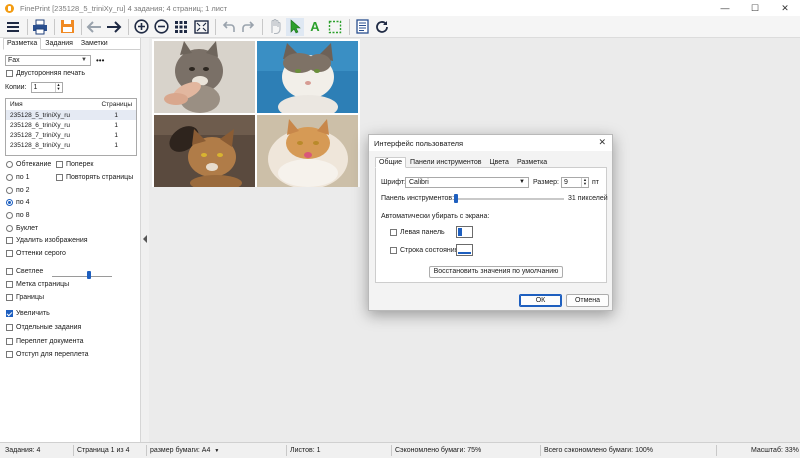 The width and height of the screenshot is (800, 458). Describe the element at coordinates (59, 177) in the screenshot. I see `repeat-pages-checkbox` at that location.